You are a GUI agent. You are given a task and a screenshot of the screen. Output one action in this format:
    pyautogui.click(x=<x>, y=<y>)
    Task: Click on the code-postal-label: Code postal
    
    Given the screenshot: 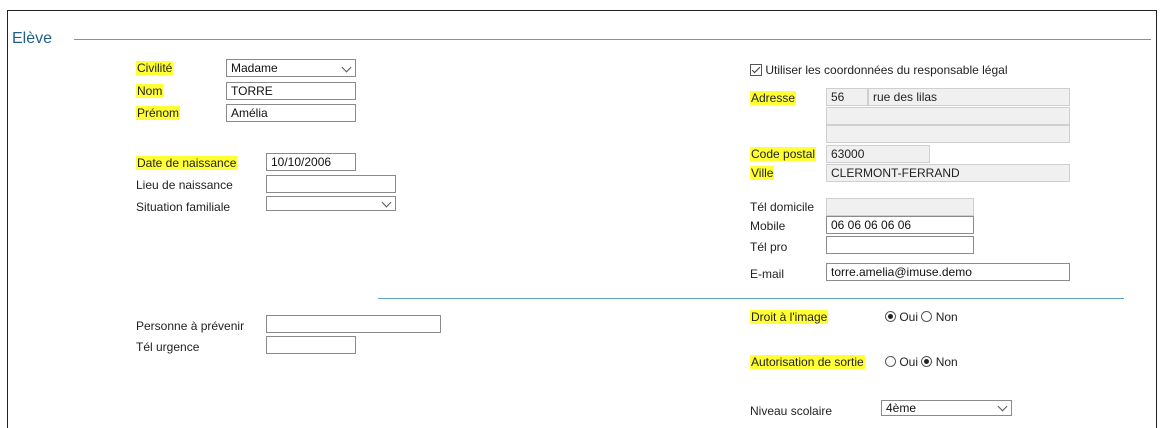 What is the action you would take?
    pyautogui.click(x=783, y=154)
    